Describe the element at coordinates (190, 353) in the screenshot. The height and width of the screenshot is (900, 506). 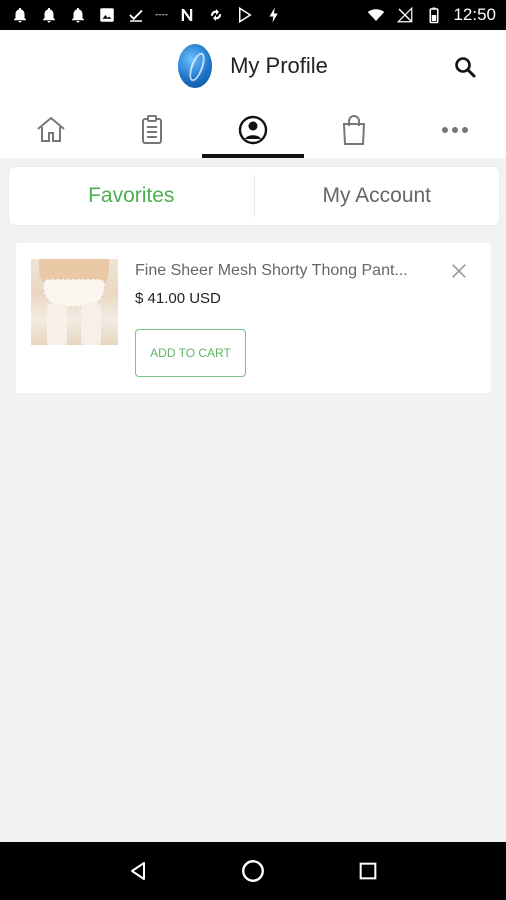
I see `add-to-cart-button: ADD TO CART` at that location.